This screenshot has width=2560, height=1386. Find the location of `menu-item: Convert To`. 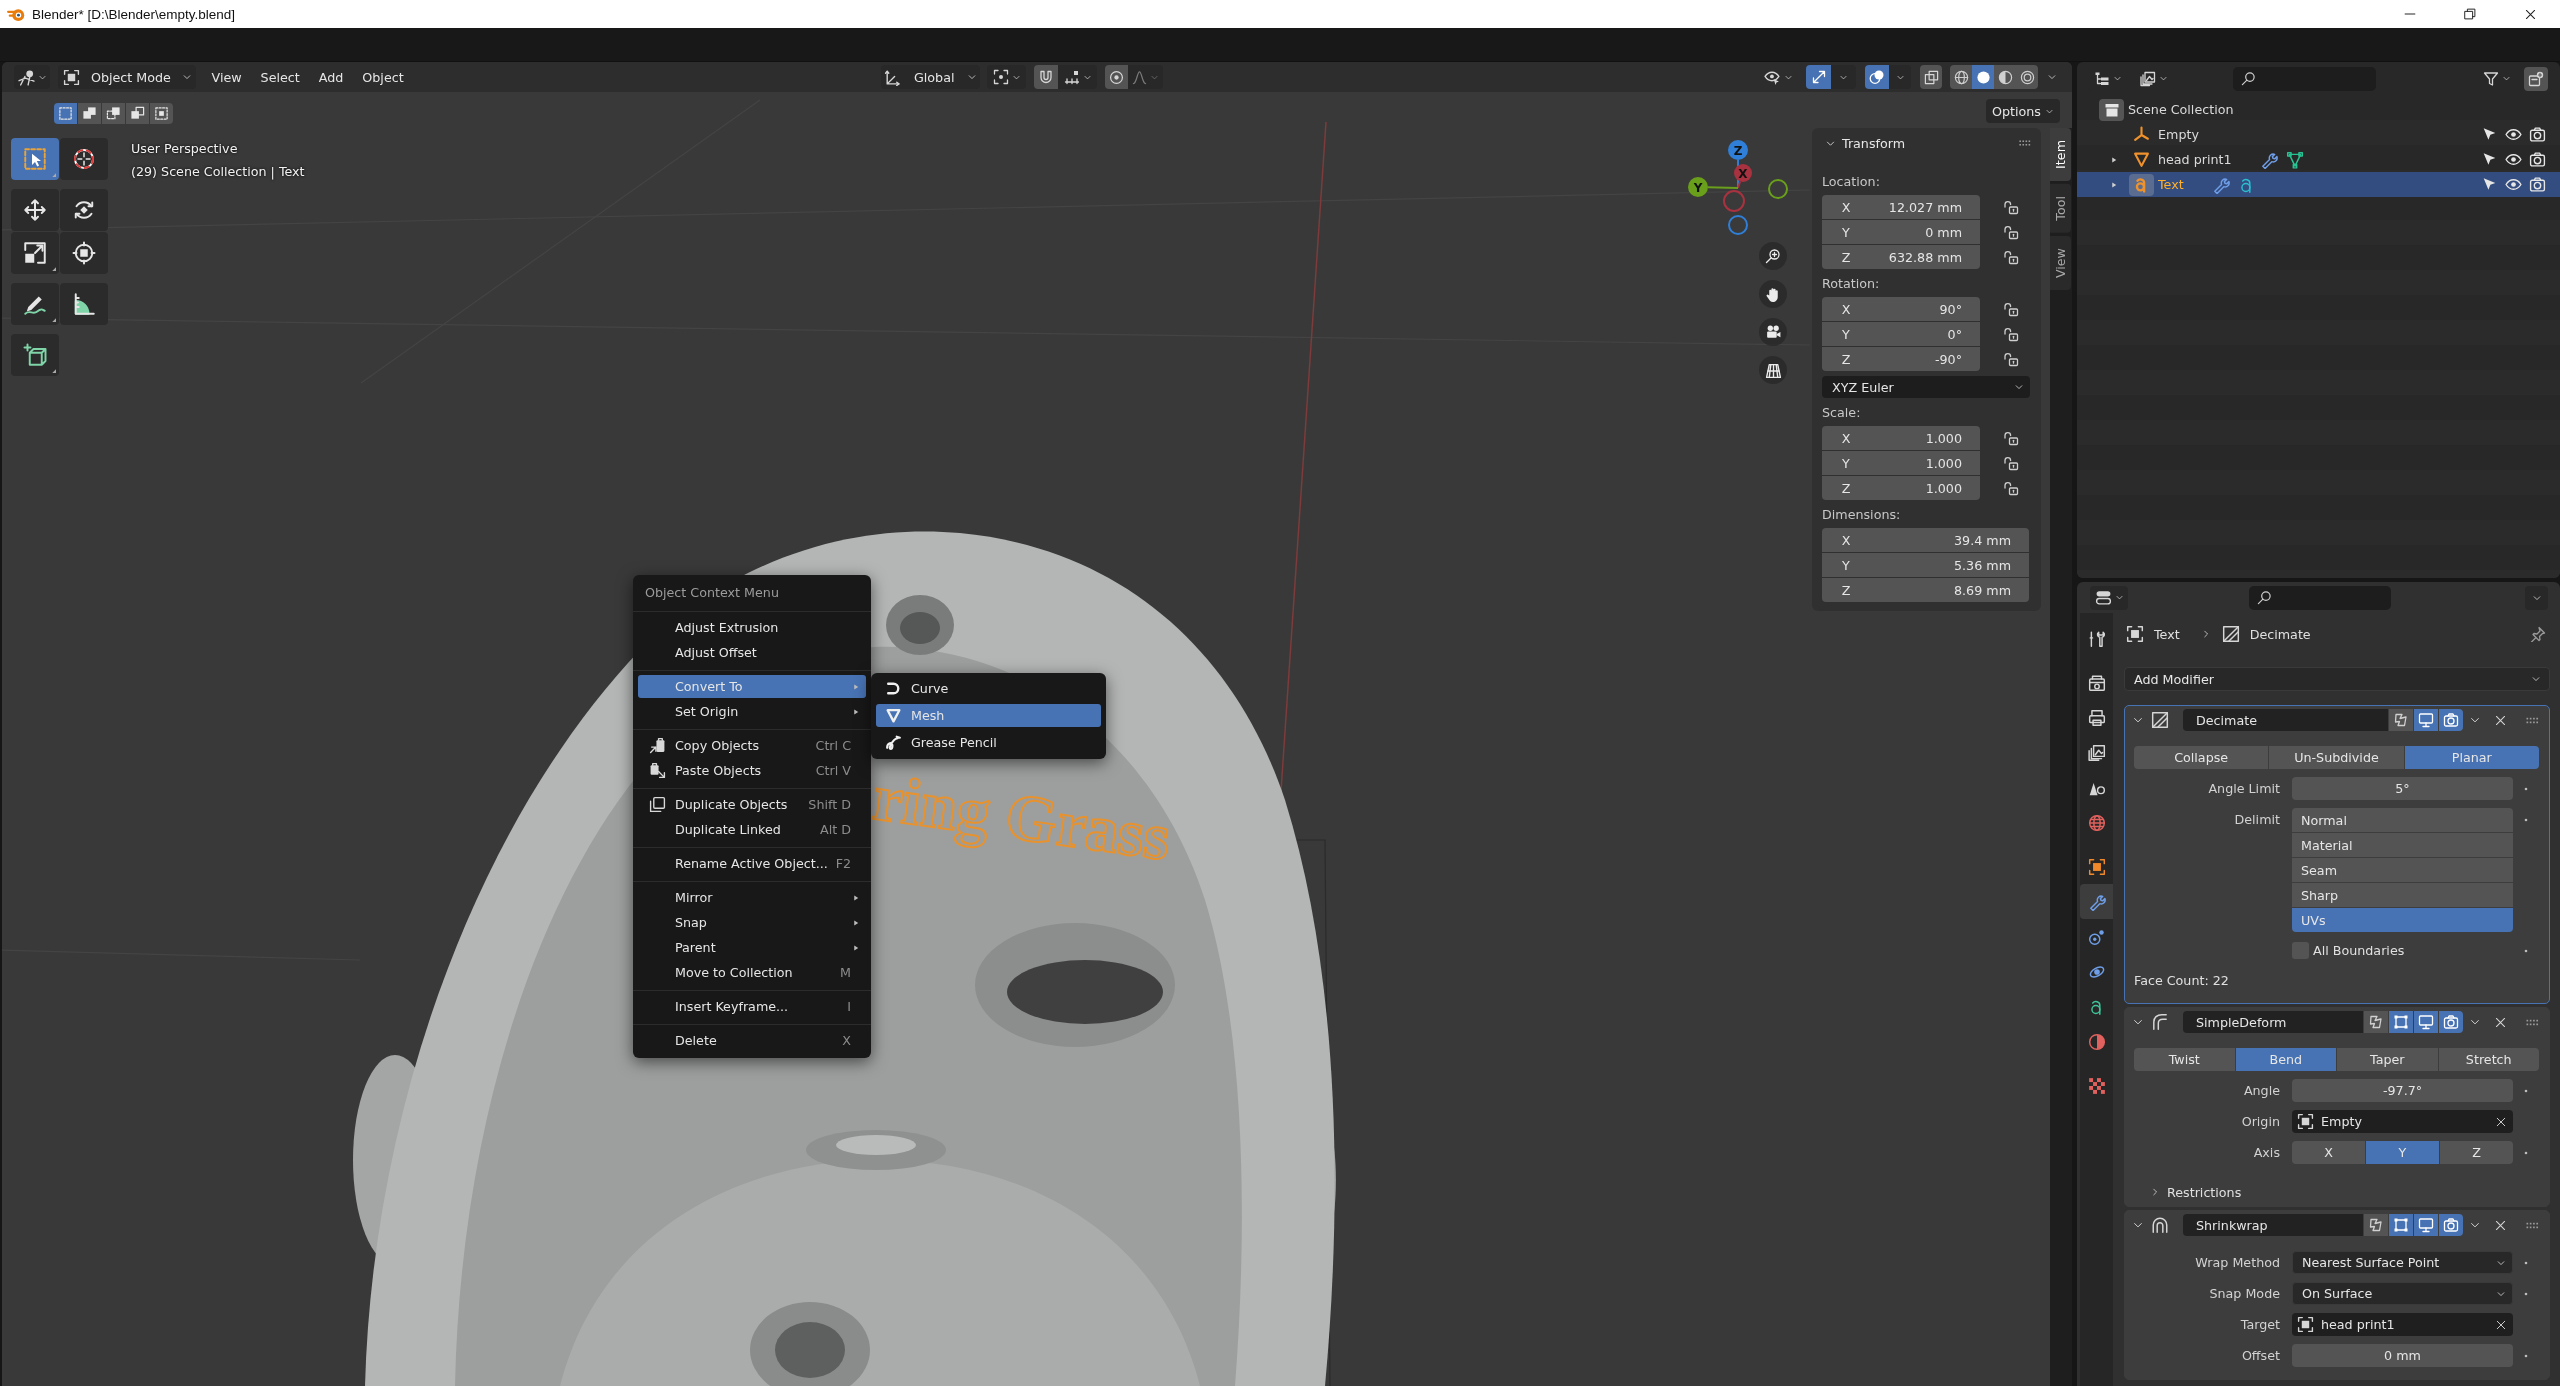

menu-item: Convert To is located at coordinates (752, 686).